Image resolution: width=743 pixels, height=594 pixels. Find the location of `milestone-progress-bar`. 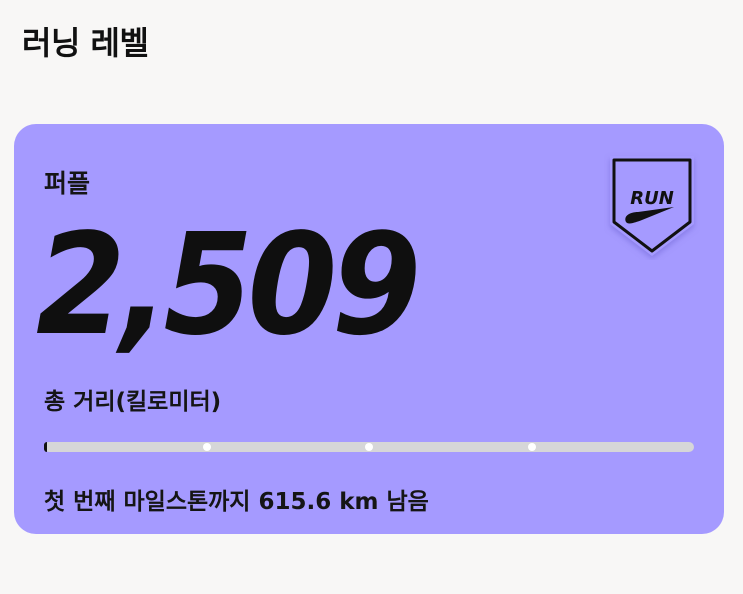

milestone-progress-bar is located at coordinates (369, 447).